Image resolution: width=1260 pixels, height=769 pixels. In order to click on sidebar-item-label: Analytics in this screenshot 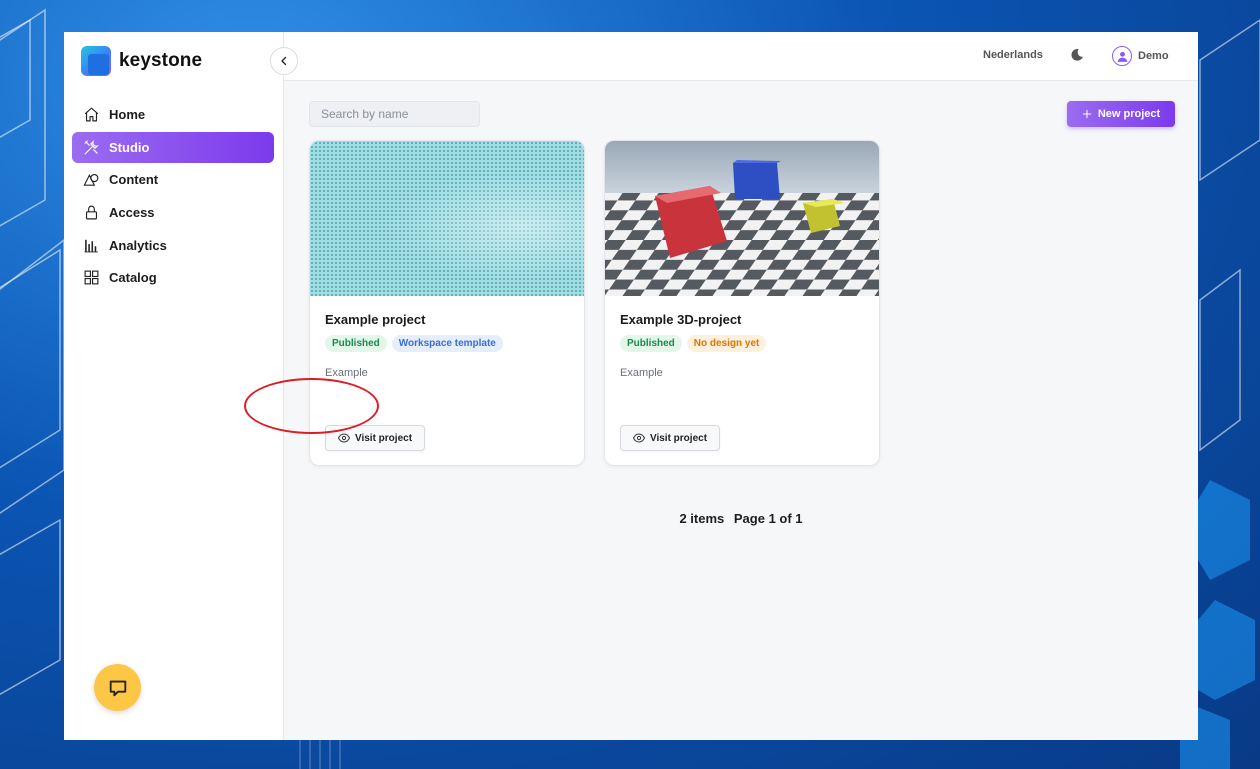, I will do `click(138, 245)`.